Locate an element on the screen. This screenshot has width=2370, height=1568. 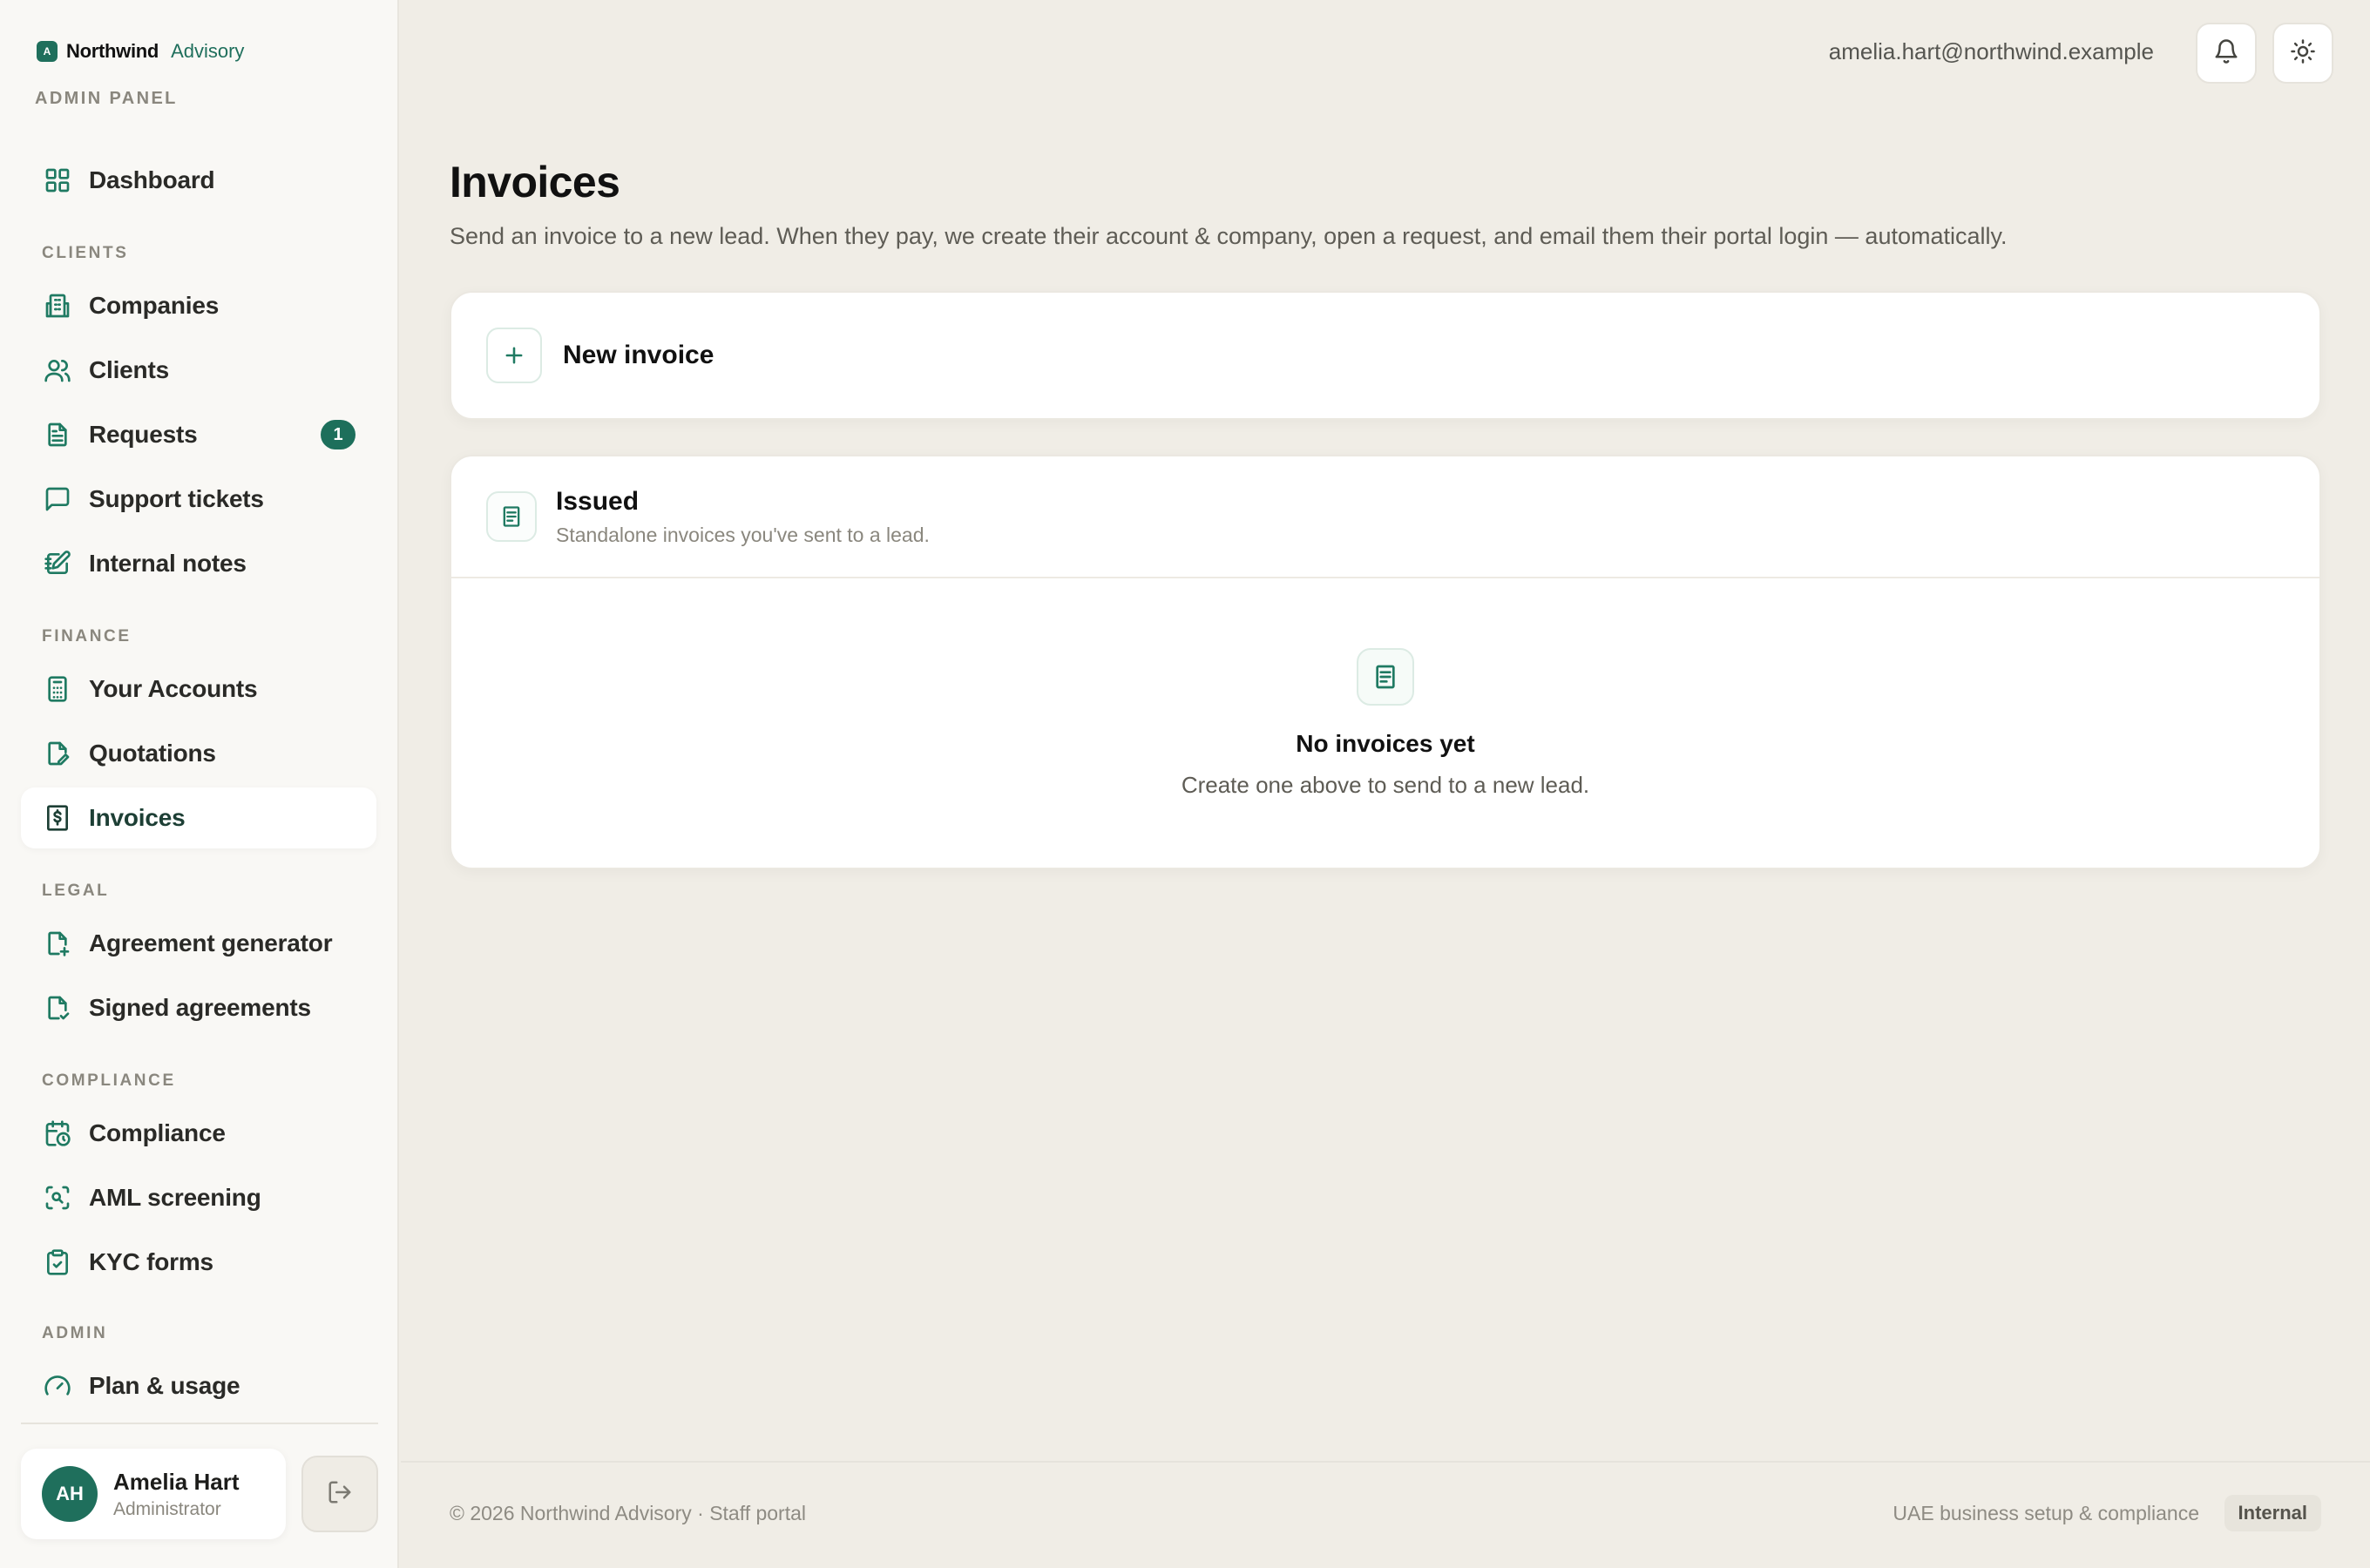
empty-state-title: No invoices yet is located at coordinates (1385, 743).